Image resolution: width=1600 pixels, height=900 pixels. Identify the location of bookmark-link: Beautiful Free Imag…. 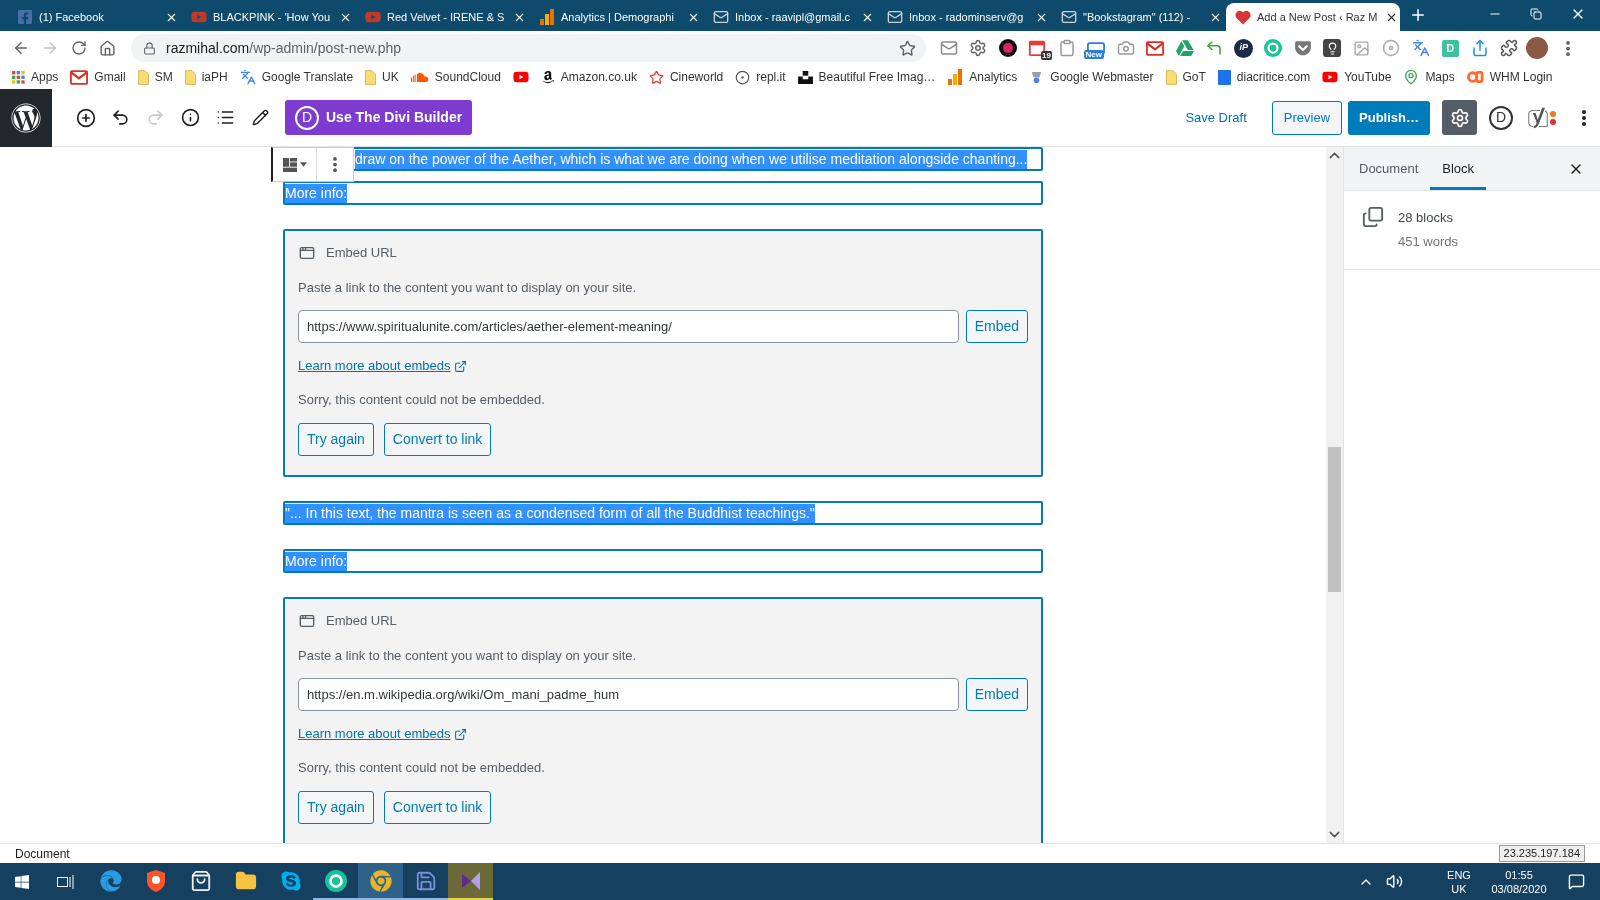
(866, 77).